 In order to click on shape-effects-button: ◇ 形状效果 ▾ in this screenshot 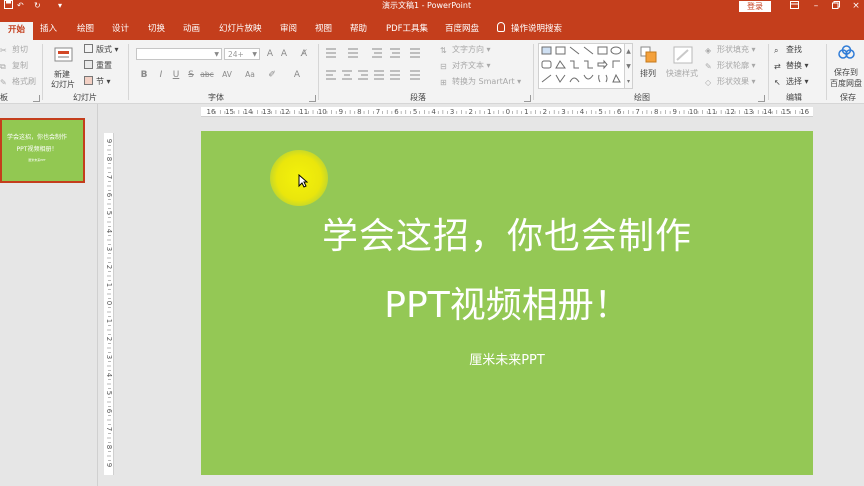, I will do `click(730, 81)`.